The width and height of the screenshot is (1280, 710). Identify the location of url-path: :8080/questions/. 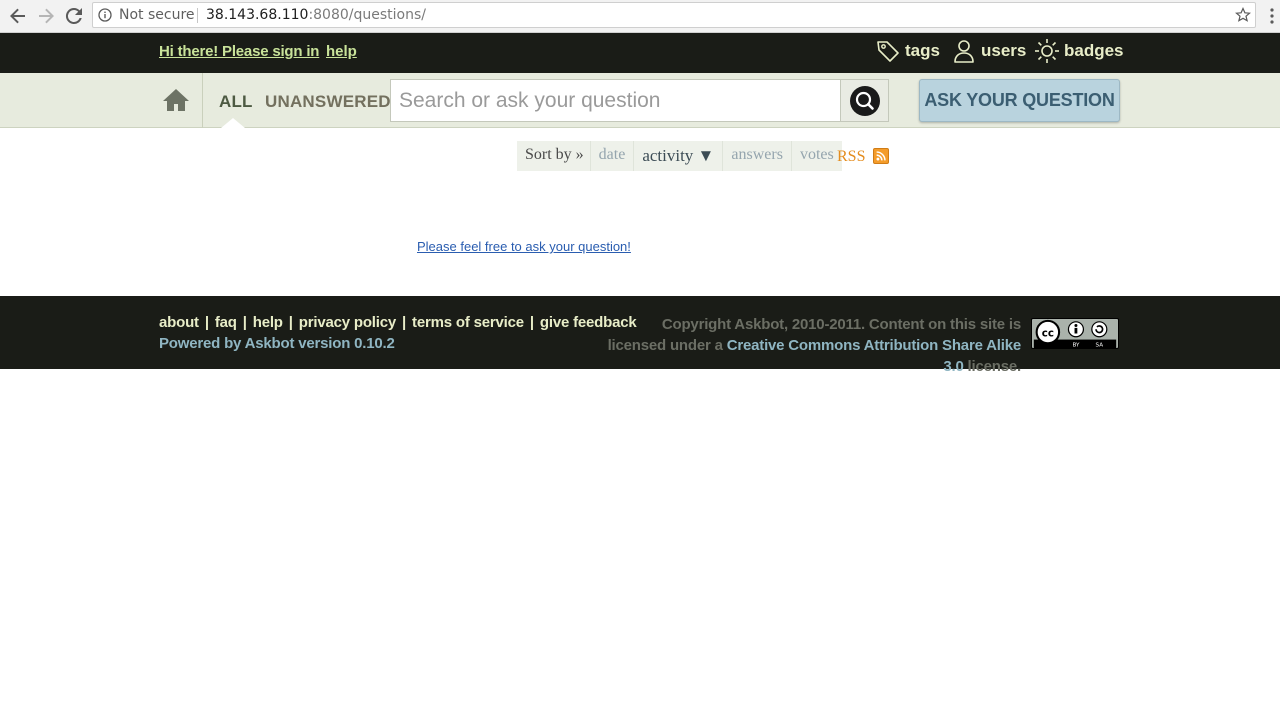
(367, 15).